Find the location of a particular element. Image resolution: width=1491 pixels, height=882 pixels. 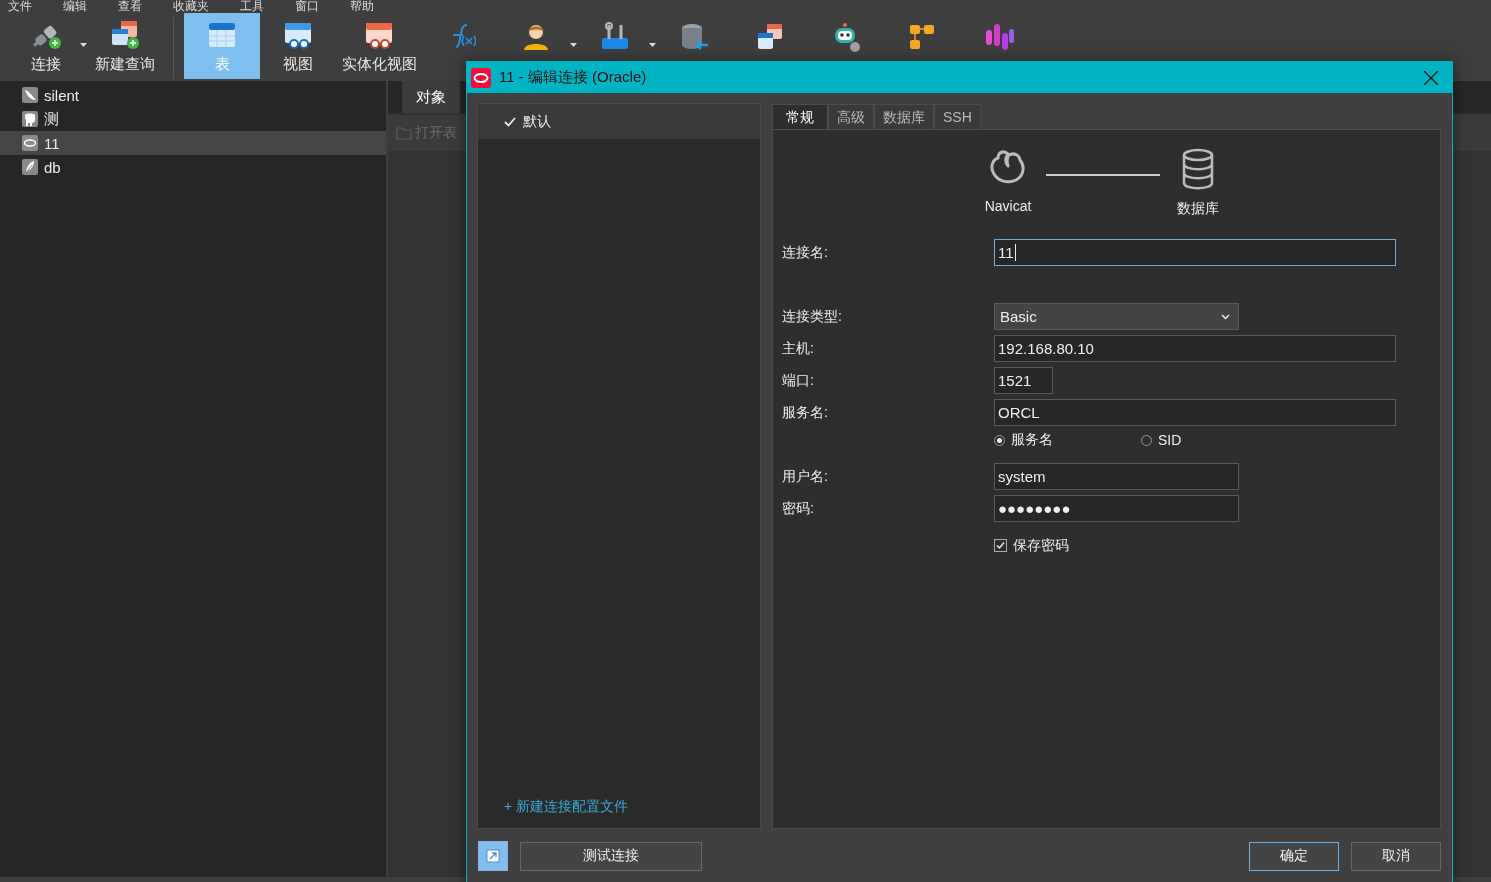

tab: 常规 is located at coordinates (800, 116).